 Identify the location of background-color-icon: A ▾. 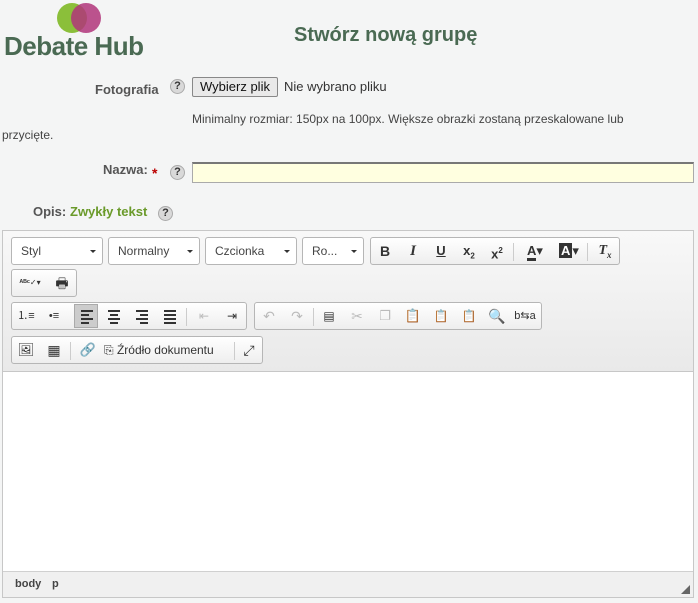
(569, 251).